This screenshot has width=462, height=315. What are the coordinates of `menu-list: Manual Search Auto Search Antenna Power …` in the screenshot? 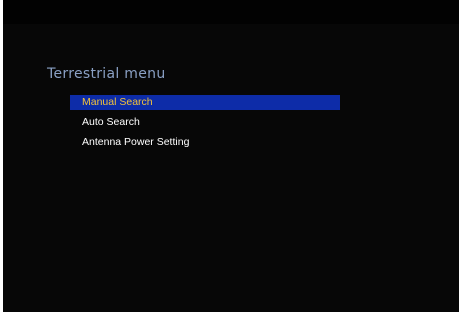 It's located at (205, 125).